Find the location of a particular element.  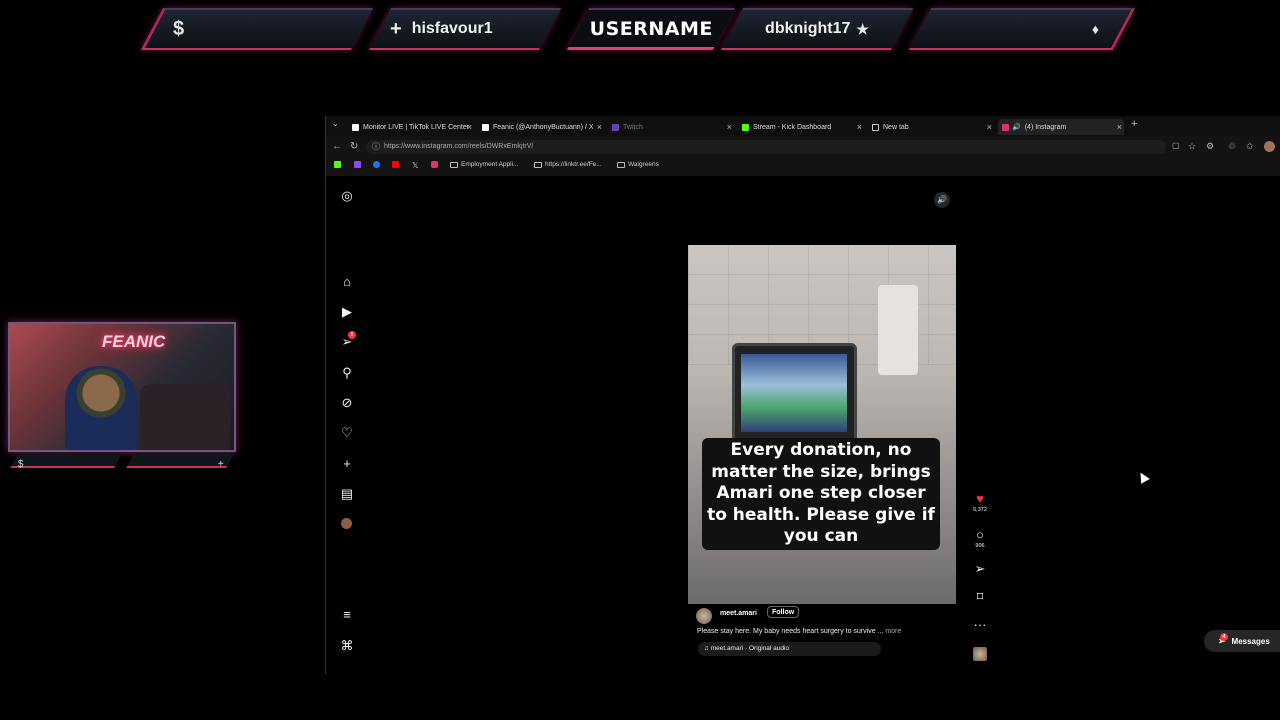

latest-follower: hisfavour1 is located at coordinates (452, 28).